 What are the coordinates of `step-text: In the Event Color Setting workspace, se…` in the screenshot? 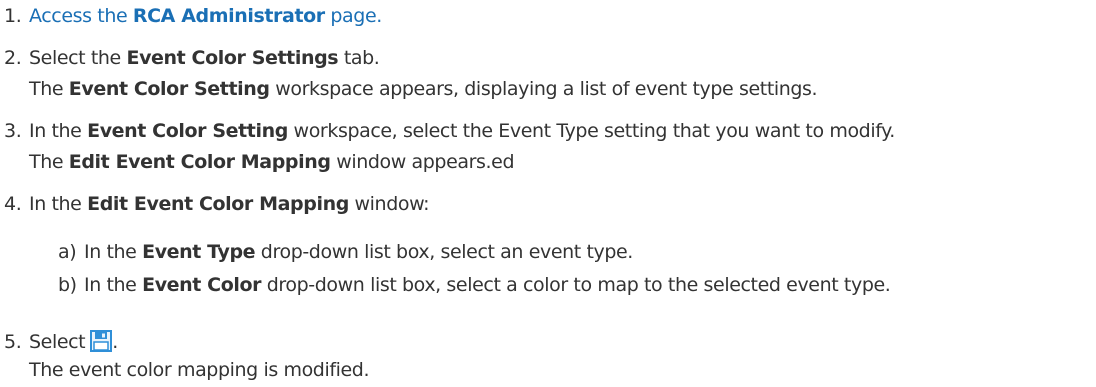 It's located at (462, 147).